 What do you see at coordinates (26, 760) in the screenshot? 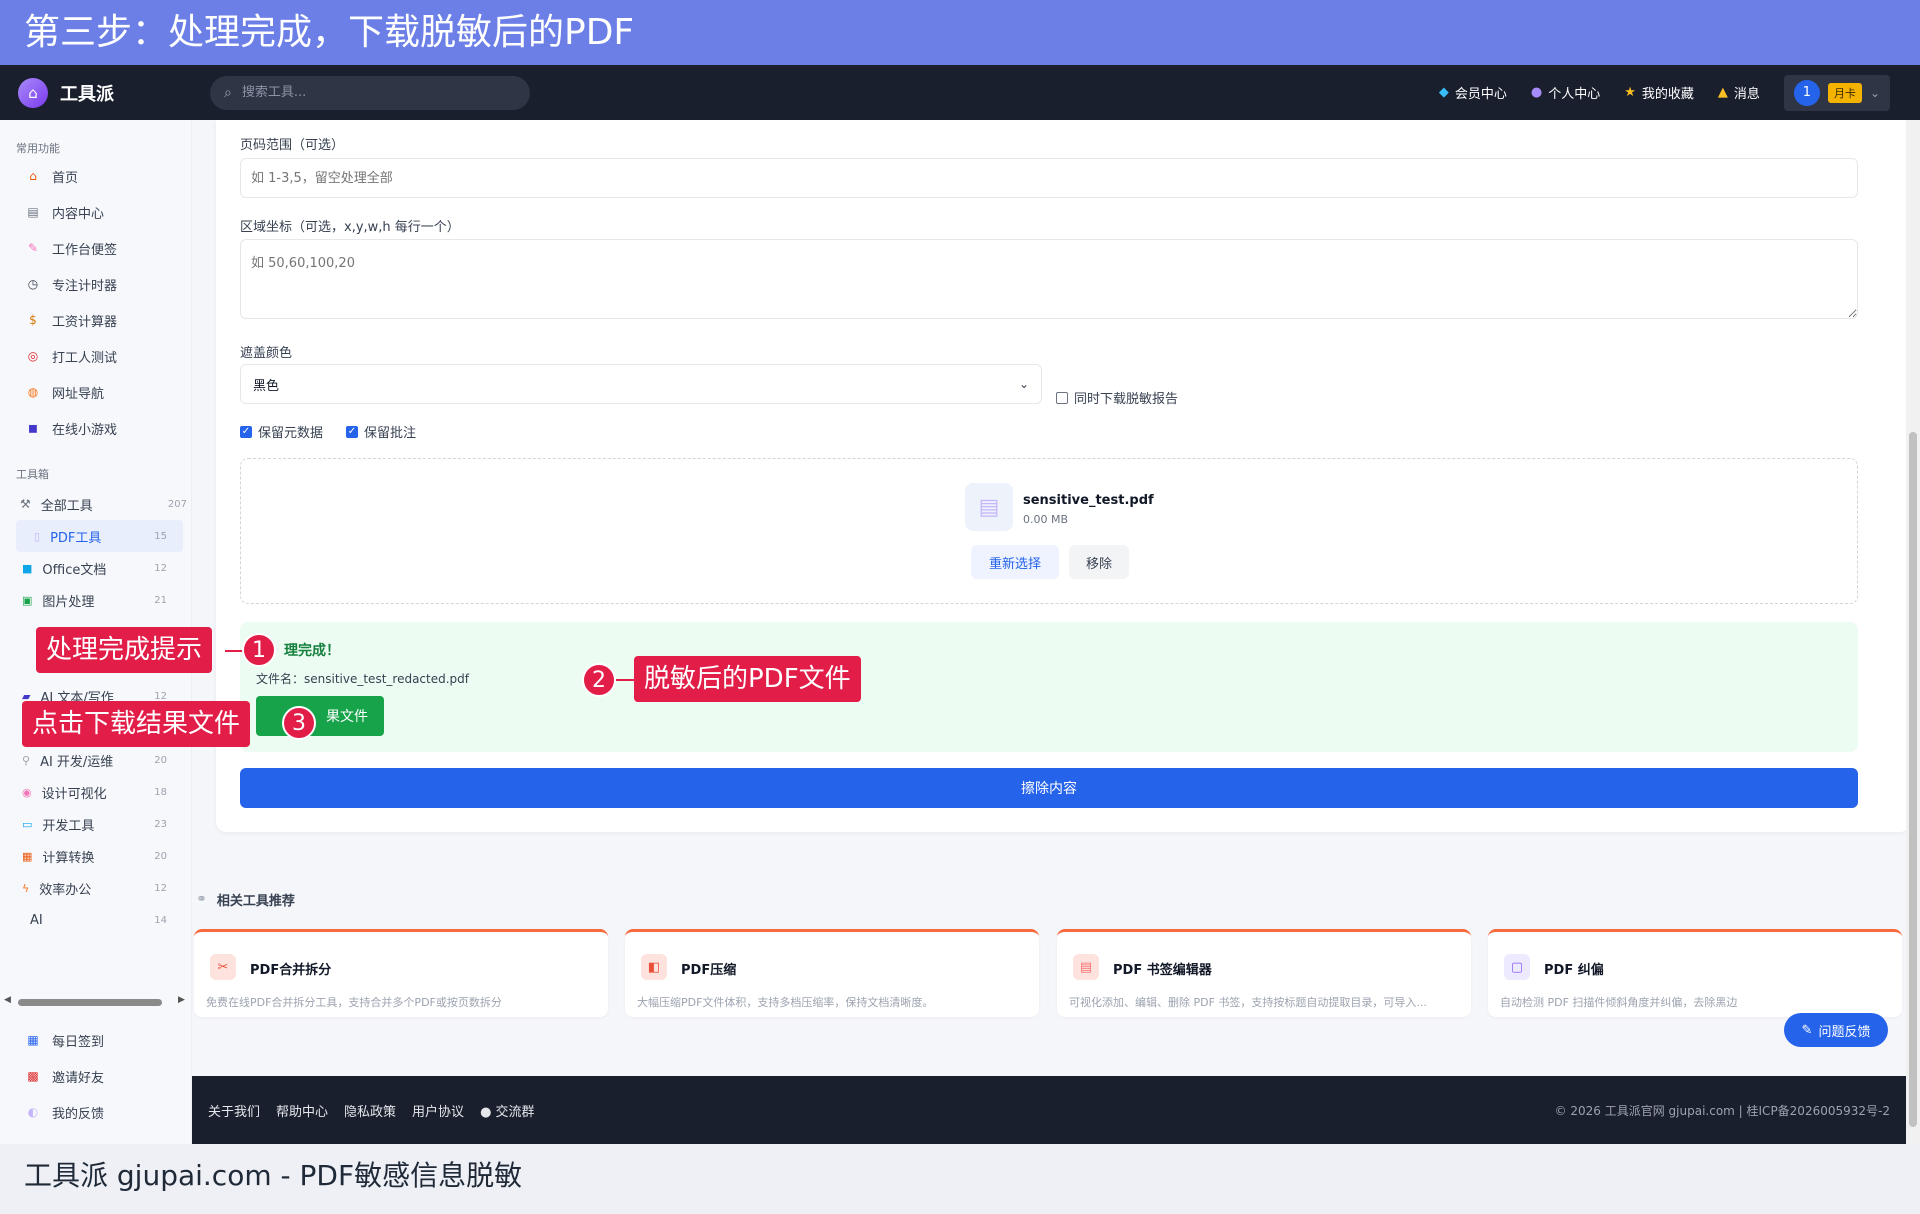
I see `wrench-icon: ⚲` at bounding box center [26, 760].